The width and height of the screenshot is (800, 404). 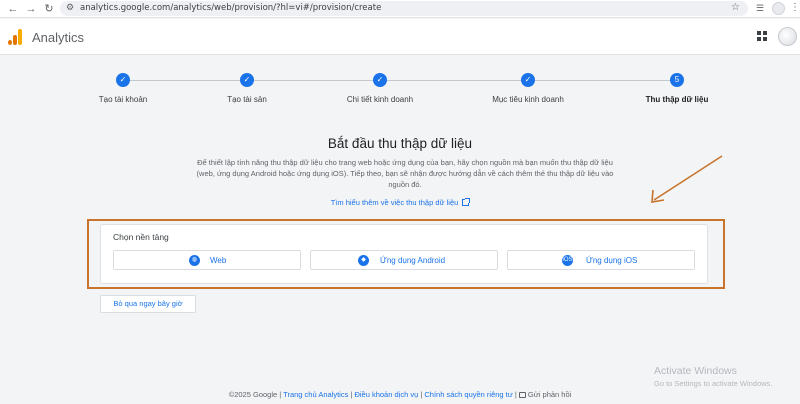 I want to click on footer-privacy-link: Chính sách quyền riêng tư, so click(x=468, y=394).